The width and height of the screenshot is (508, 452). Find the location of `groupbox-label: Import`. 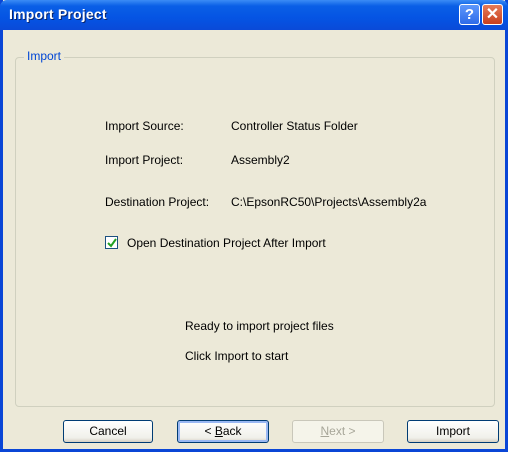

groupbox-label: Import is located at coordinates (44, 56).